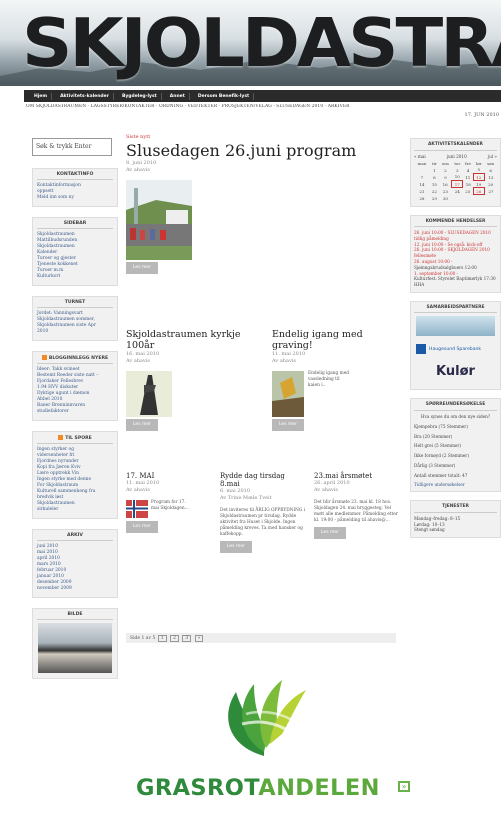 The height and width of the screenshot is (837, 501). I want to click on sidebar-link: sirkuleler, so click(75, 510).